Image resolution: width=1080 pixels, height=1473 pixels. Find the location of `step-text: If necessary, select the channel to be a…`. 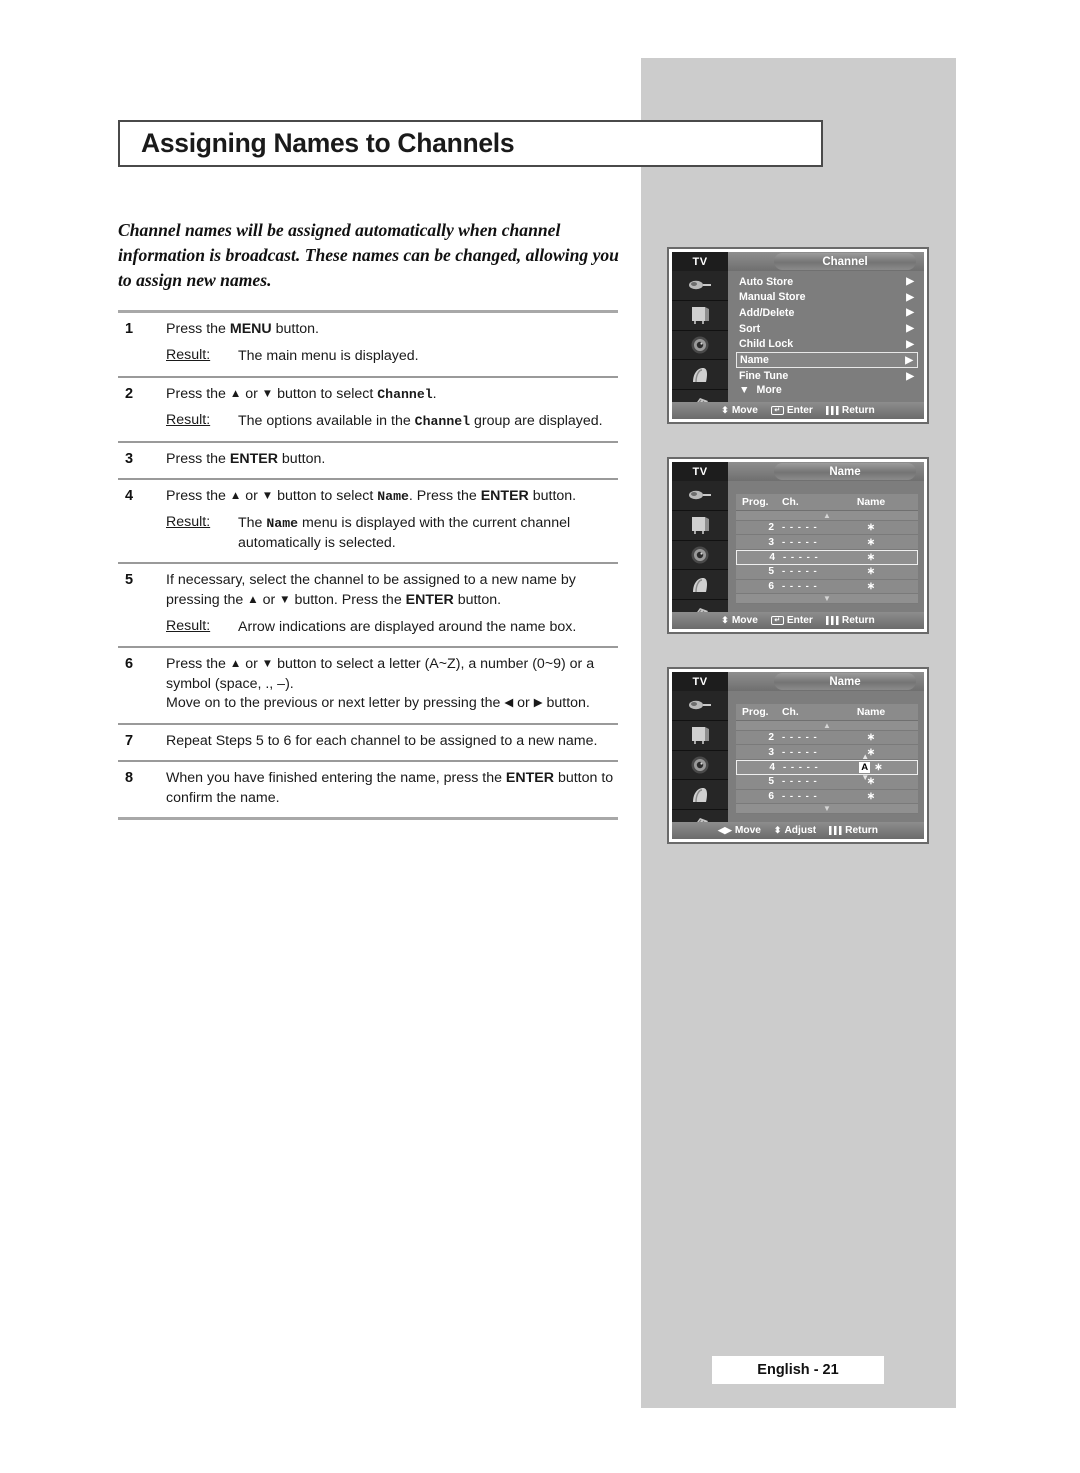

step-text: If necessary, select the channel to be a… is located at coordinates (371, 590).